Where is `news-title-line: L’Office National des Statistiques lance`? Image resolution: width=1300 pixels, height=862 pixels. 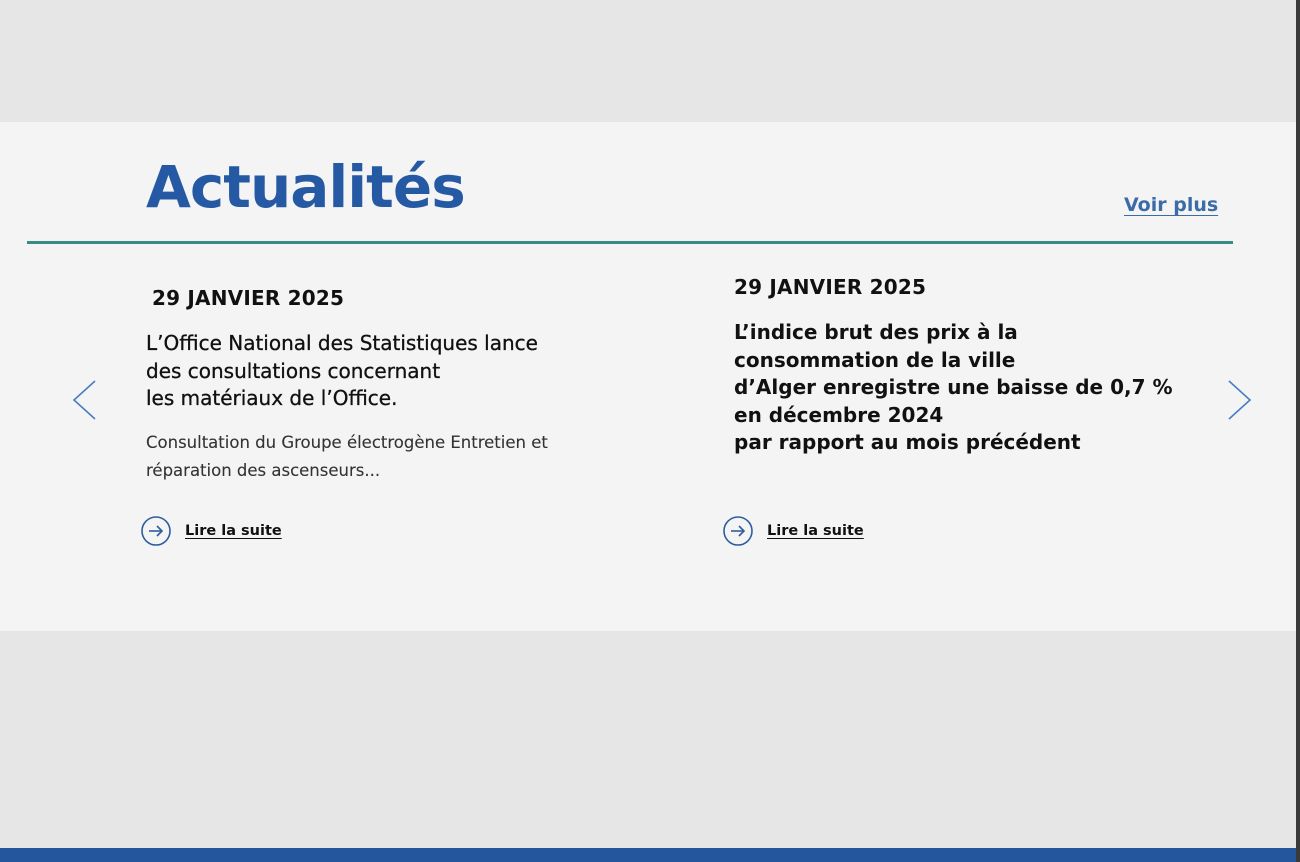
news-title-line: L’Office National des Statistiques lance is located at coordinates (342, 343).